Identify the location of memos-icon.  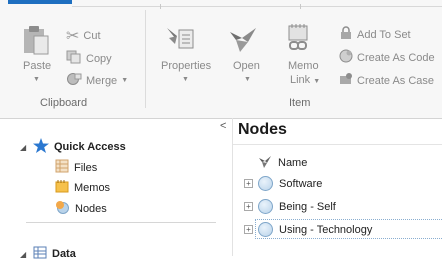
(62, 187).